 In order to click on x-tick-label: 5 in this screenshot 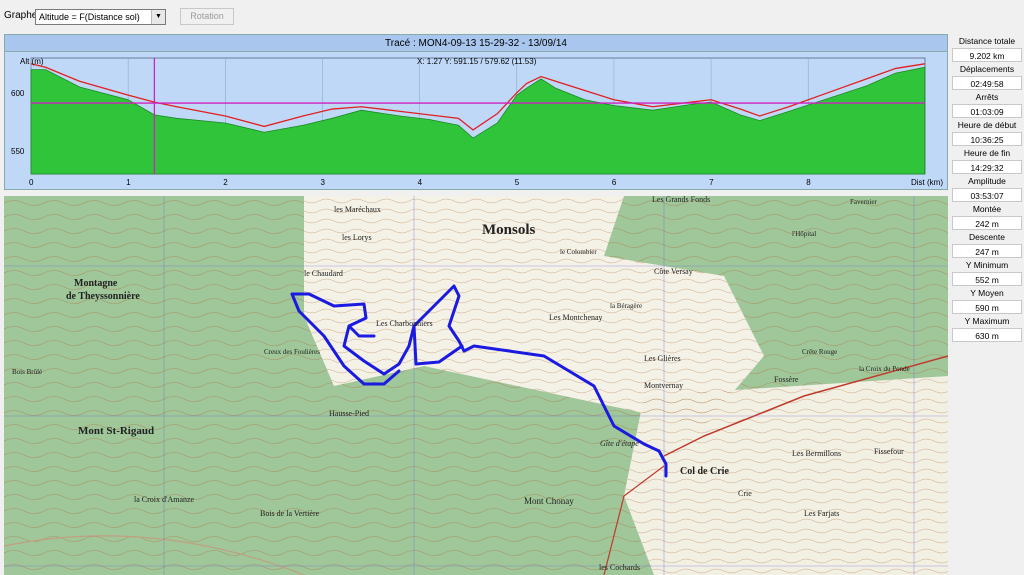, I will do `click(517, 182)`.